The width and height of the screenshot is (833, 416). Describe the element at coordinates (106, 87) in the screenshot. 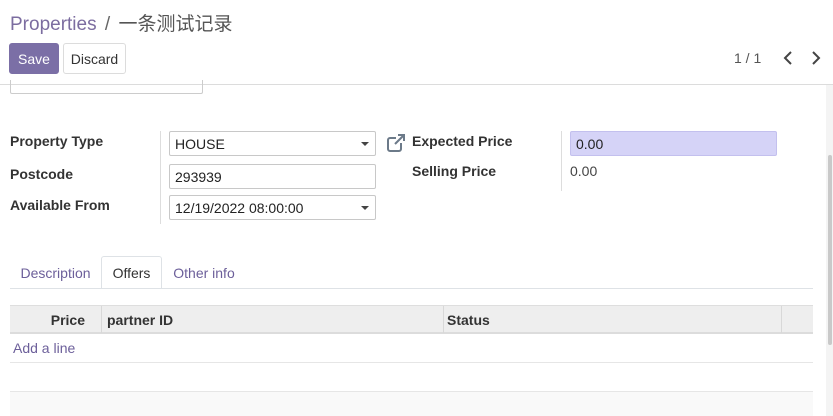

I see `scrolled-input-field` at that location.